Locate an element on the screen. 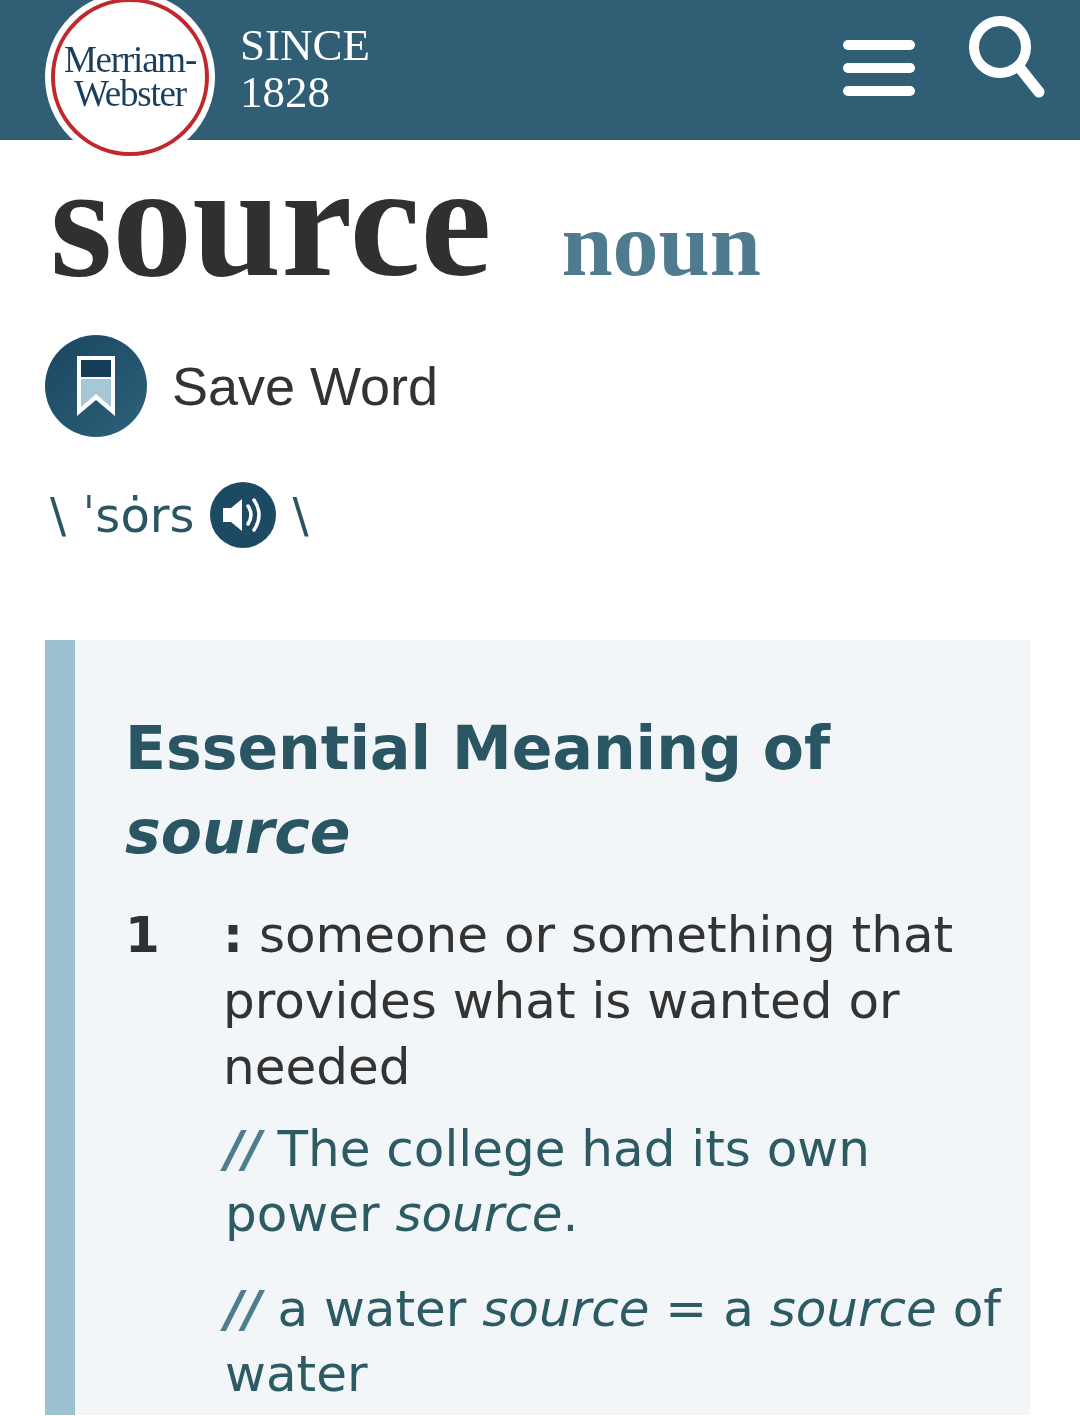 Image resolution: width=1080 pixels, height=1416 pixels. speaker-icon is located at coordinates (243, 515).